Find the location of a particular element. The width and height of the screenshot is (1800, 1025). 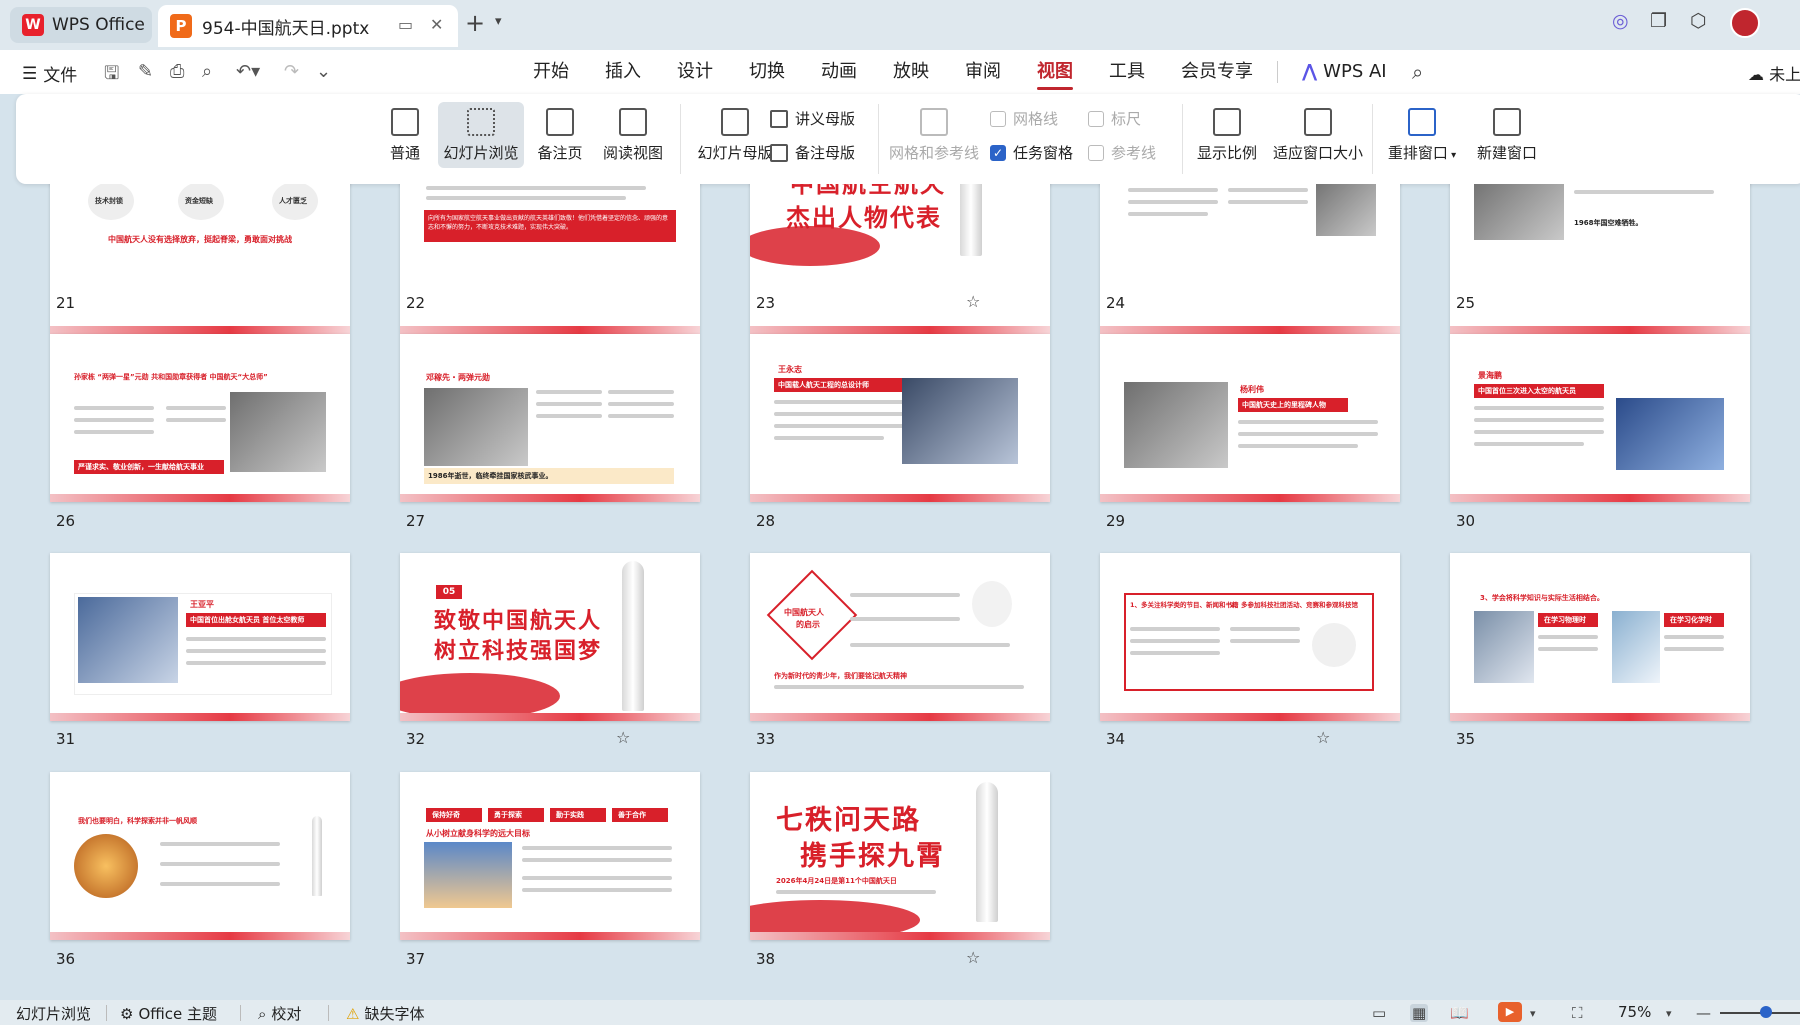

slide-text: 中国航天人没有选择放弃，挺起脊梁，勇敢面对挑战 is located at coordinates (200, 239).